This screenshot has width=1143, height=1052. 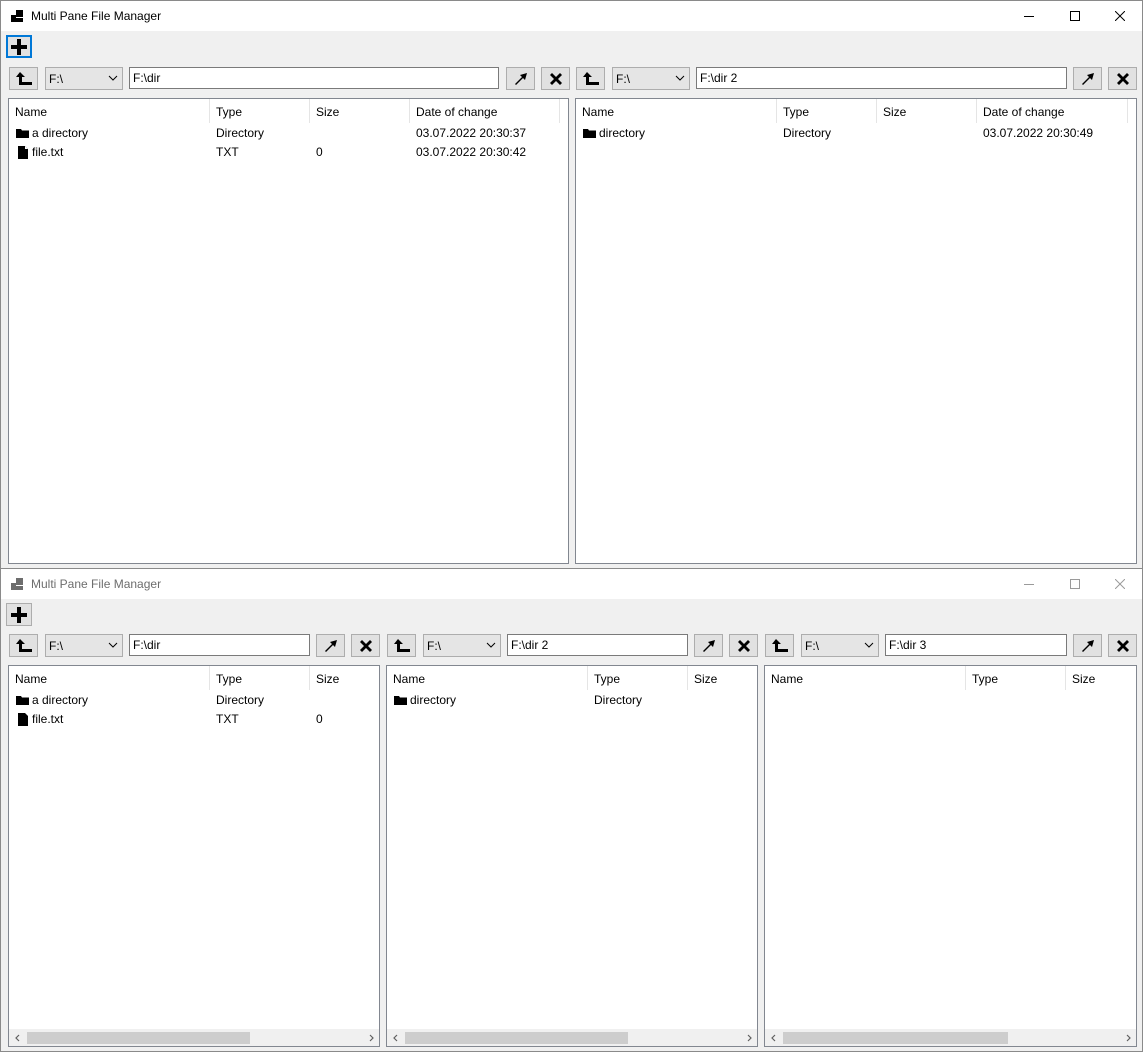 I want to click on window-title: Multi Pane File Manager, so click(x=96, y=16).